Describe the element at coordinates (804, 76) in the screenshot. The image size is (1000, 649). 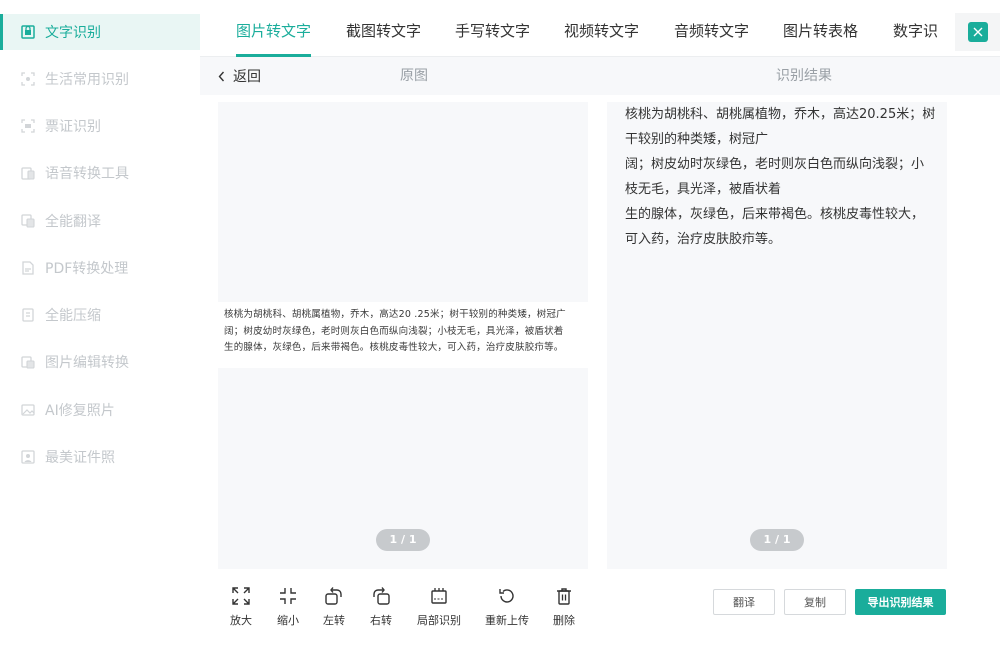
I see `result-title: 识别结果` at that location.